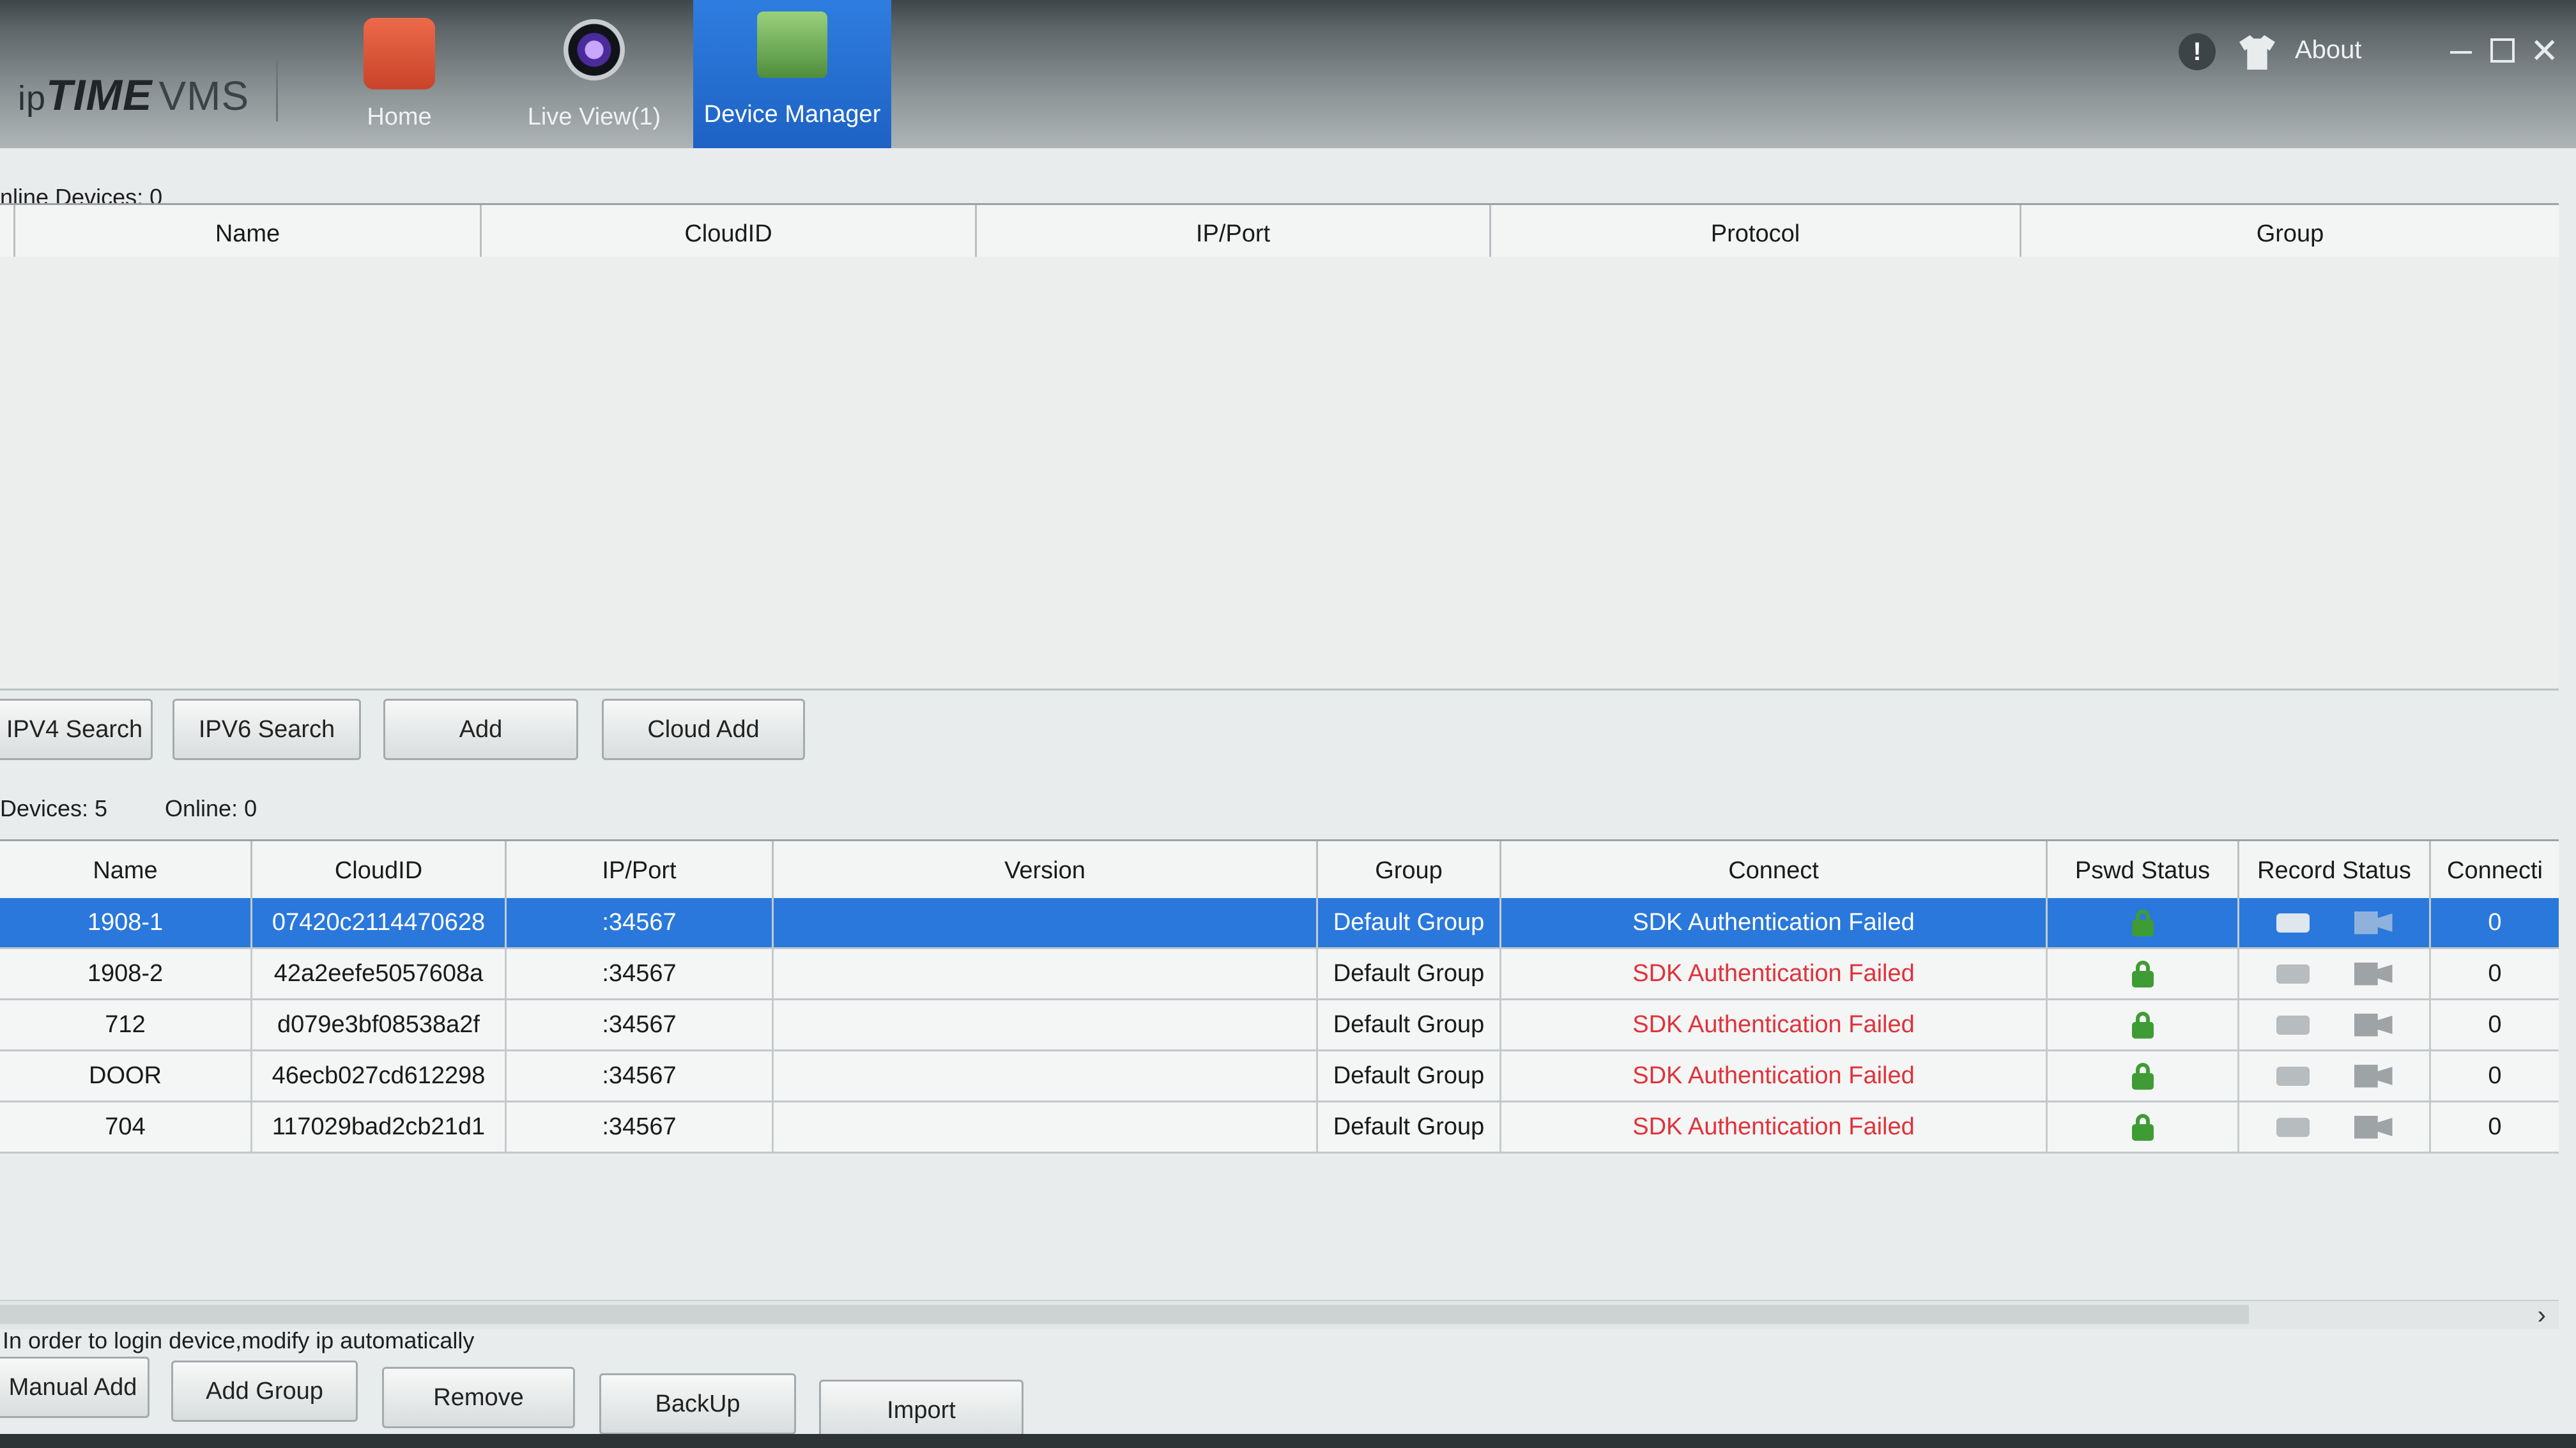 This screenshot has height=1448, width=2576. Describe the element at coordinates (379, 922) in the screenshot. I see `cell-cloudid: 07420c2114470628` at that location.